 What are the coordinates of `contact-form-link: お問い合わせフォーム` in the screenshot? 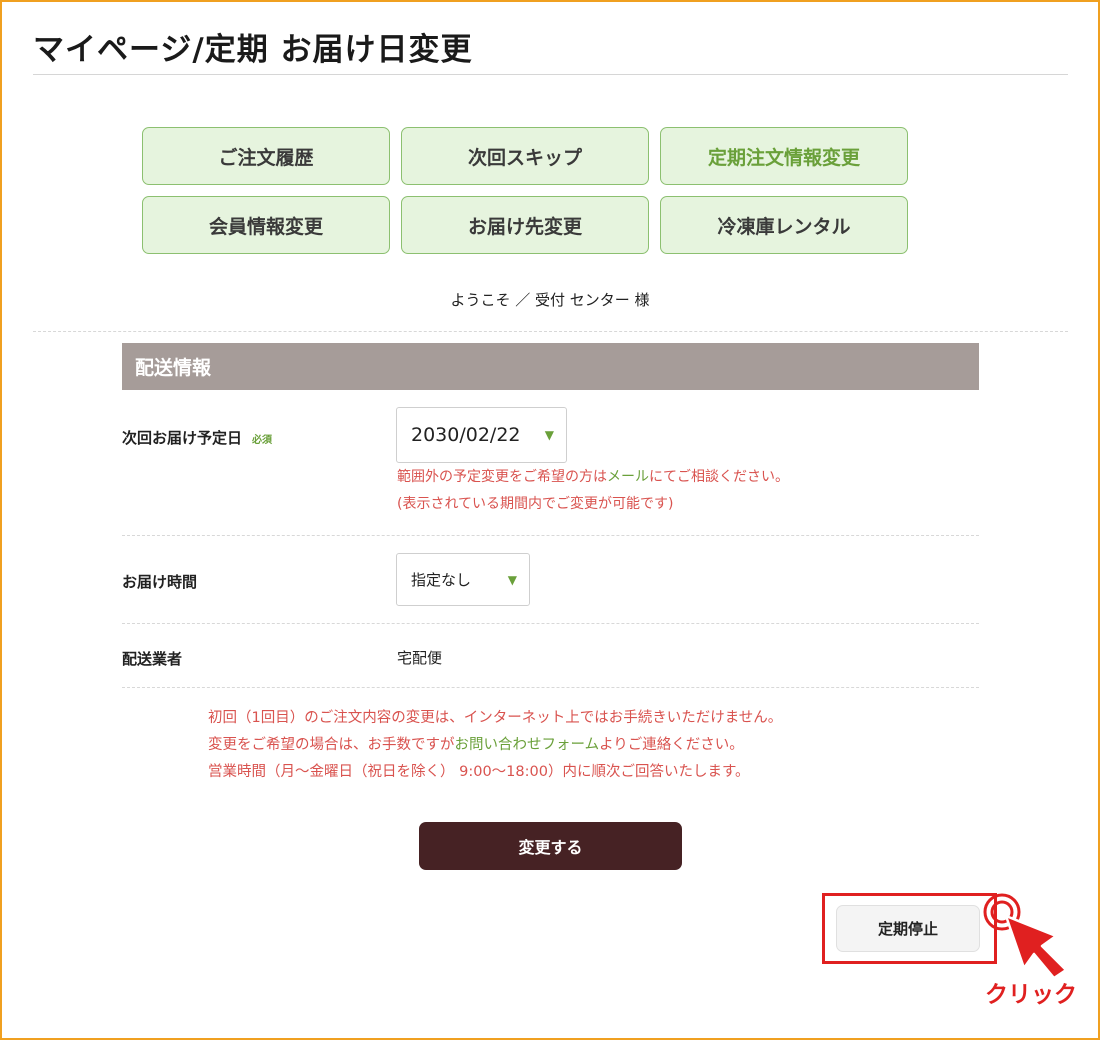 It's located at (527, 745).